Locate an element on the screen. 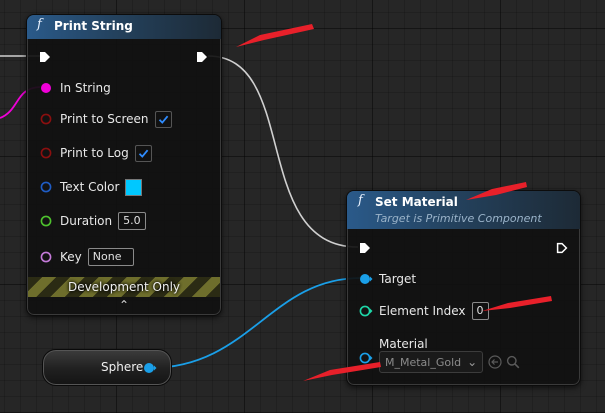 This screenshot has width=605, height=413. print-string-title: Print String is located at coordinates (93, 26).